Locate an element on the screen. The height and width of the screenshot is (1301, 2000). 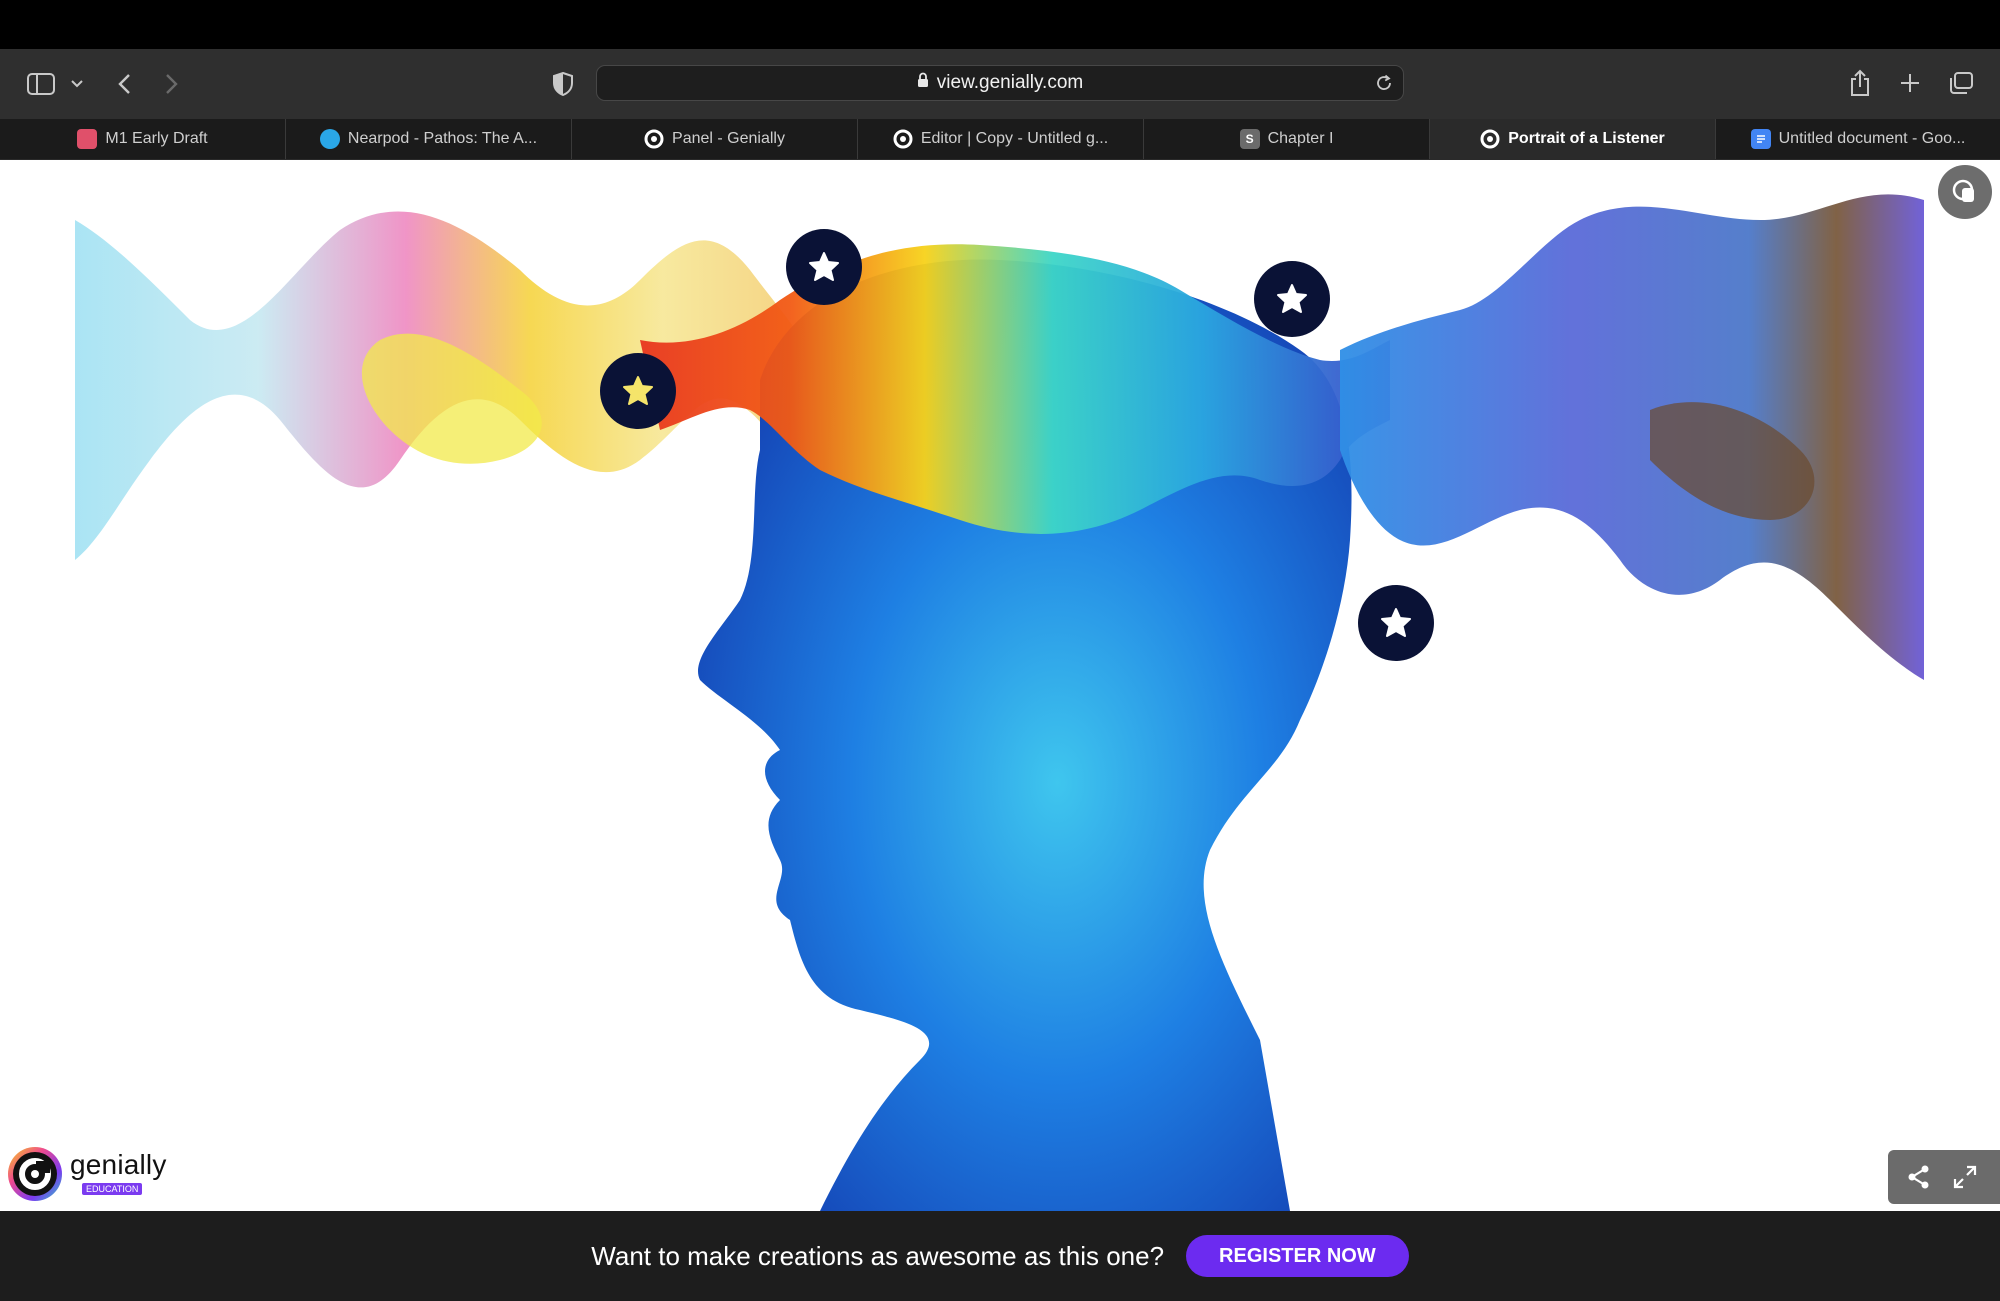
draft-favicon-icon is located at coordinates (87, 139).